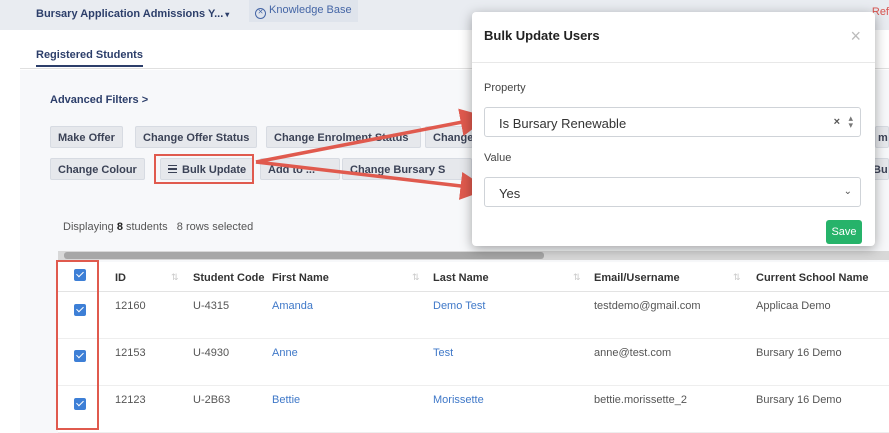 The image size is (889, 433). I want to click on cell-email: bettie.morissette_2, so click(640, 400).